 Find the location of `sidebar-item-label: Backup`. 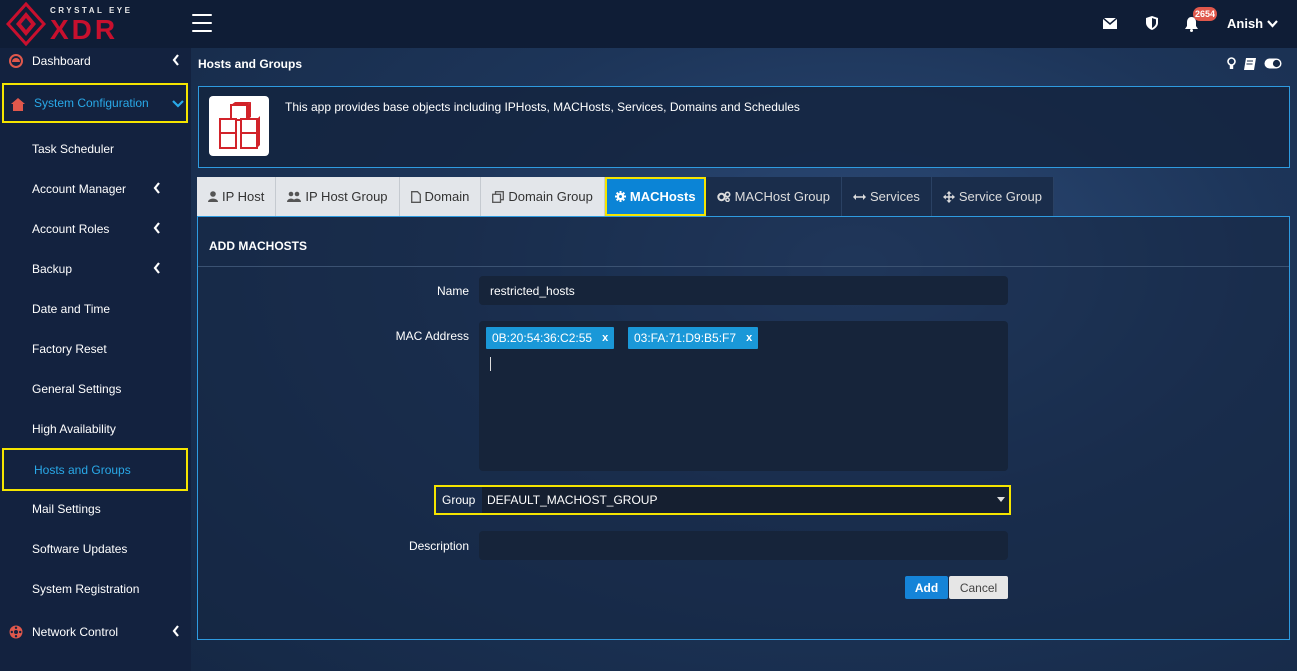

sidebar-item-label: Backup is located at coordinates (52, 269).